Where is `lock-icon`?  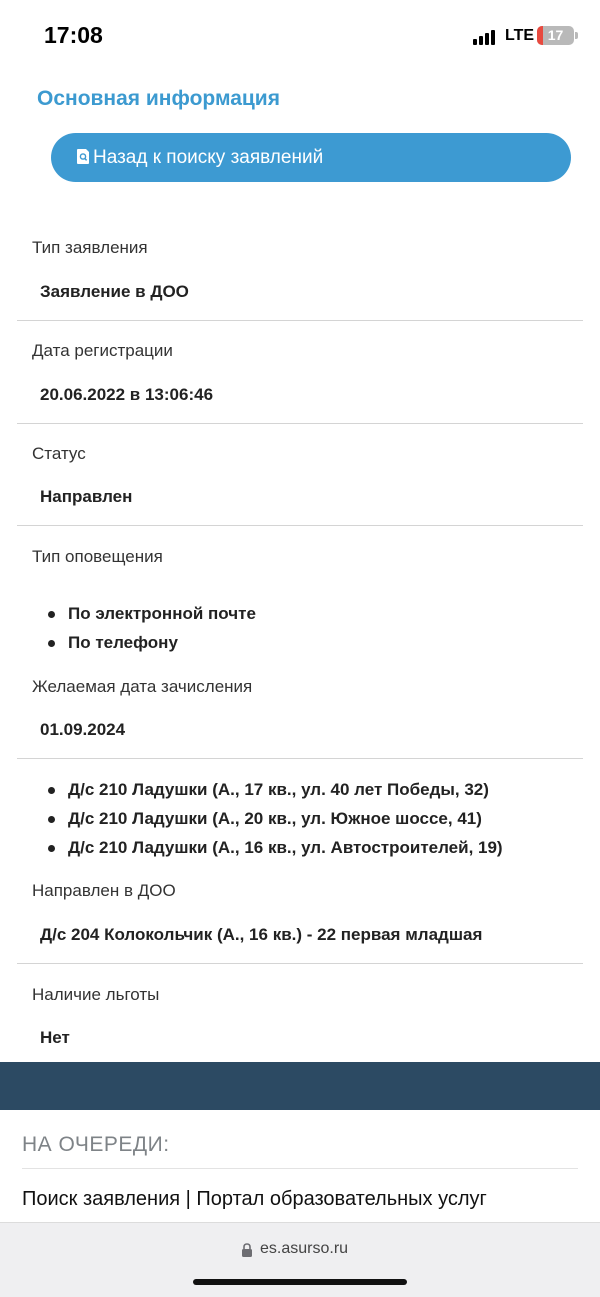
lock-icon is located at coordinates (247, 1250).